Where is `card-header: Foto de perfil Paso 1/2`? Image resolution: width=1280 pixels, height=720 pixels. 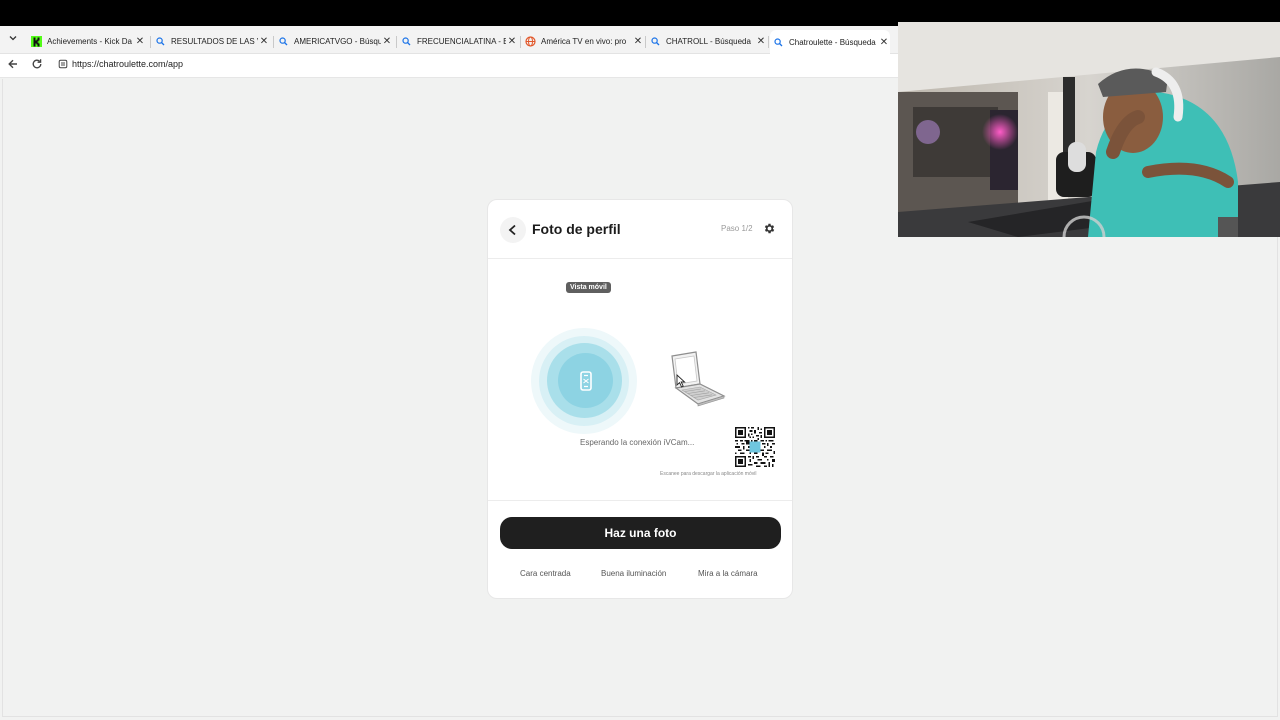 card-header: Foto de perfil Paso 1/2 is located at coordinates (640, 229).